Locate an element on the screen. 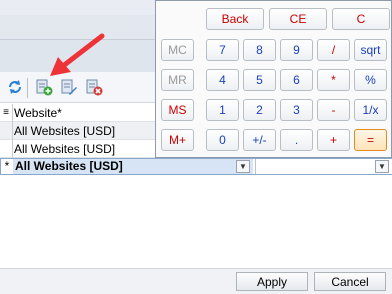 The image size is (392, 294). key-4-button: 4 is located at coordinates (222, 80).